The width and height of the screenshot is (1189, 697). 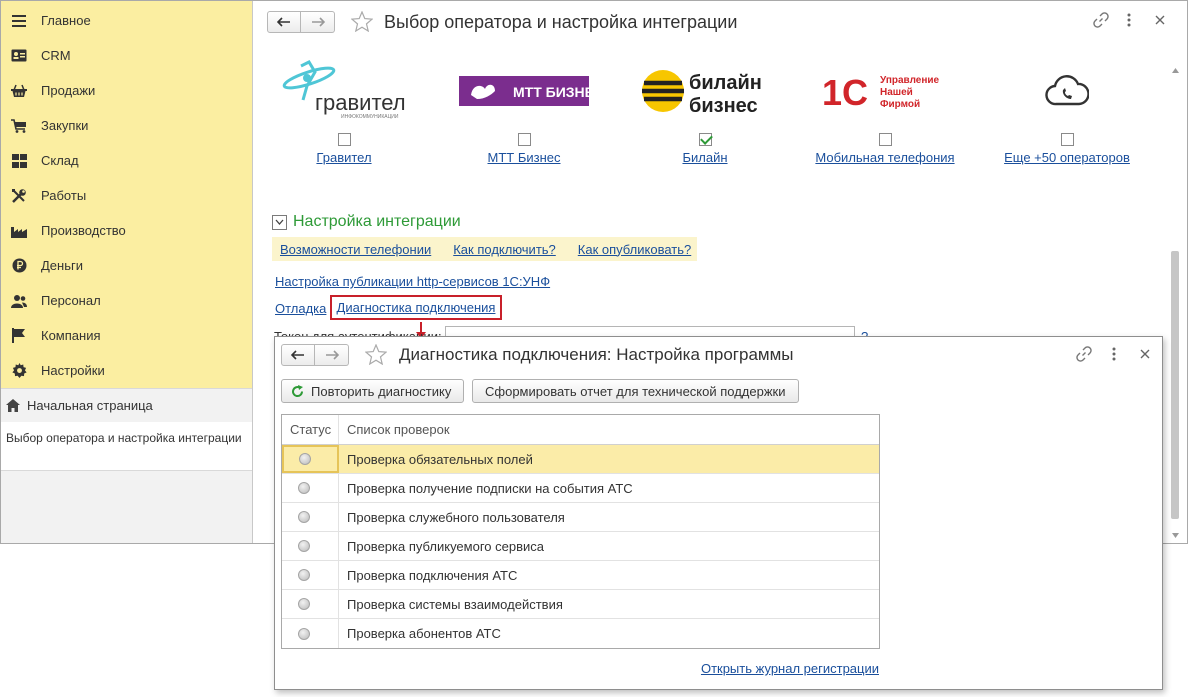 What do you see at coordinates (279, 222) in the screenshot?
I see `chevron-down-icon` at bounding box center [279, 222].